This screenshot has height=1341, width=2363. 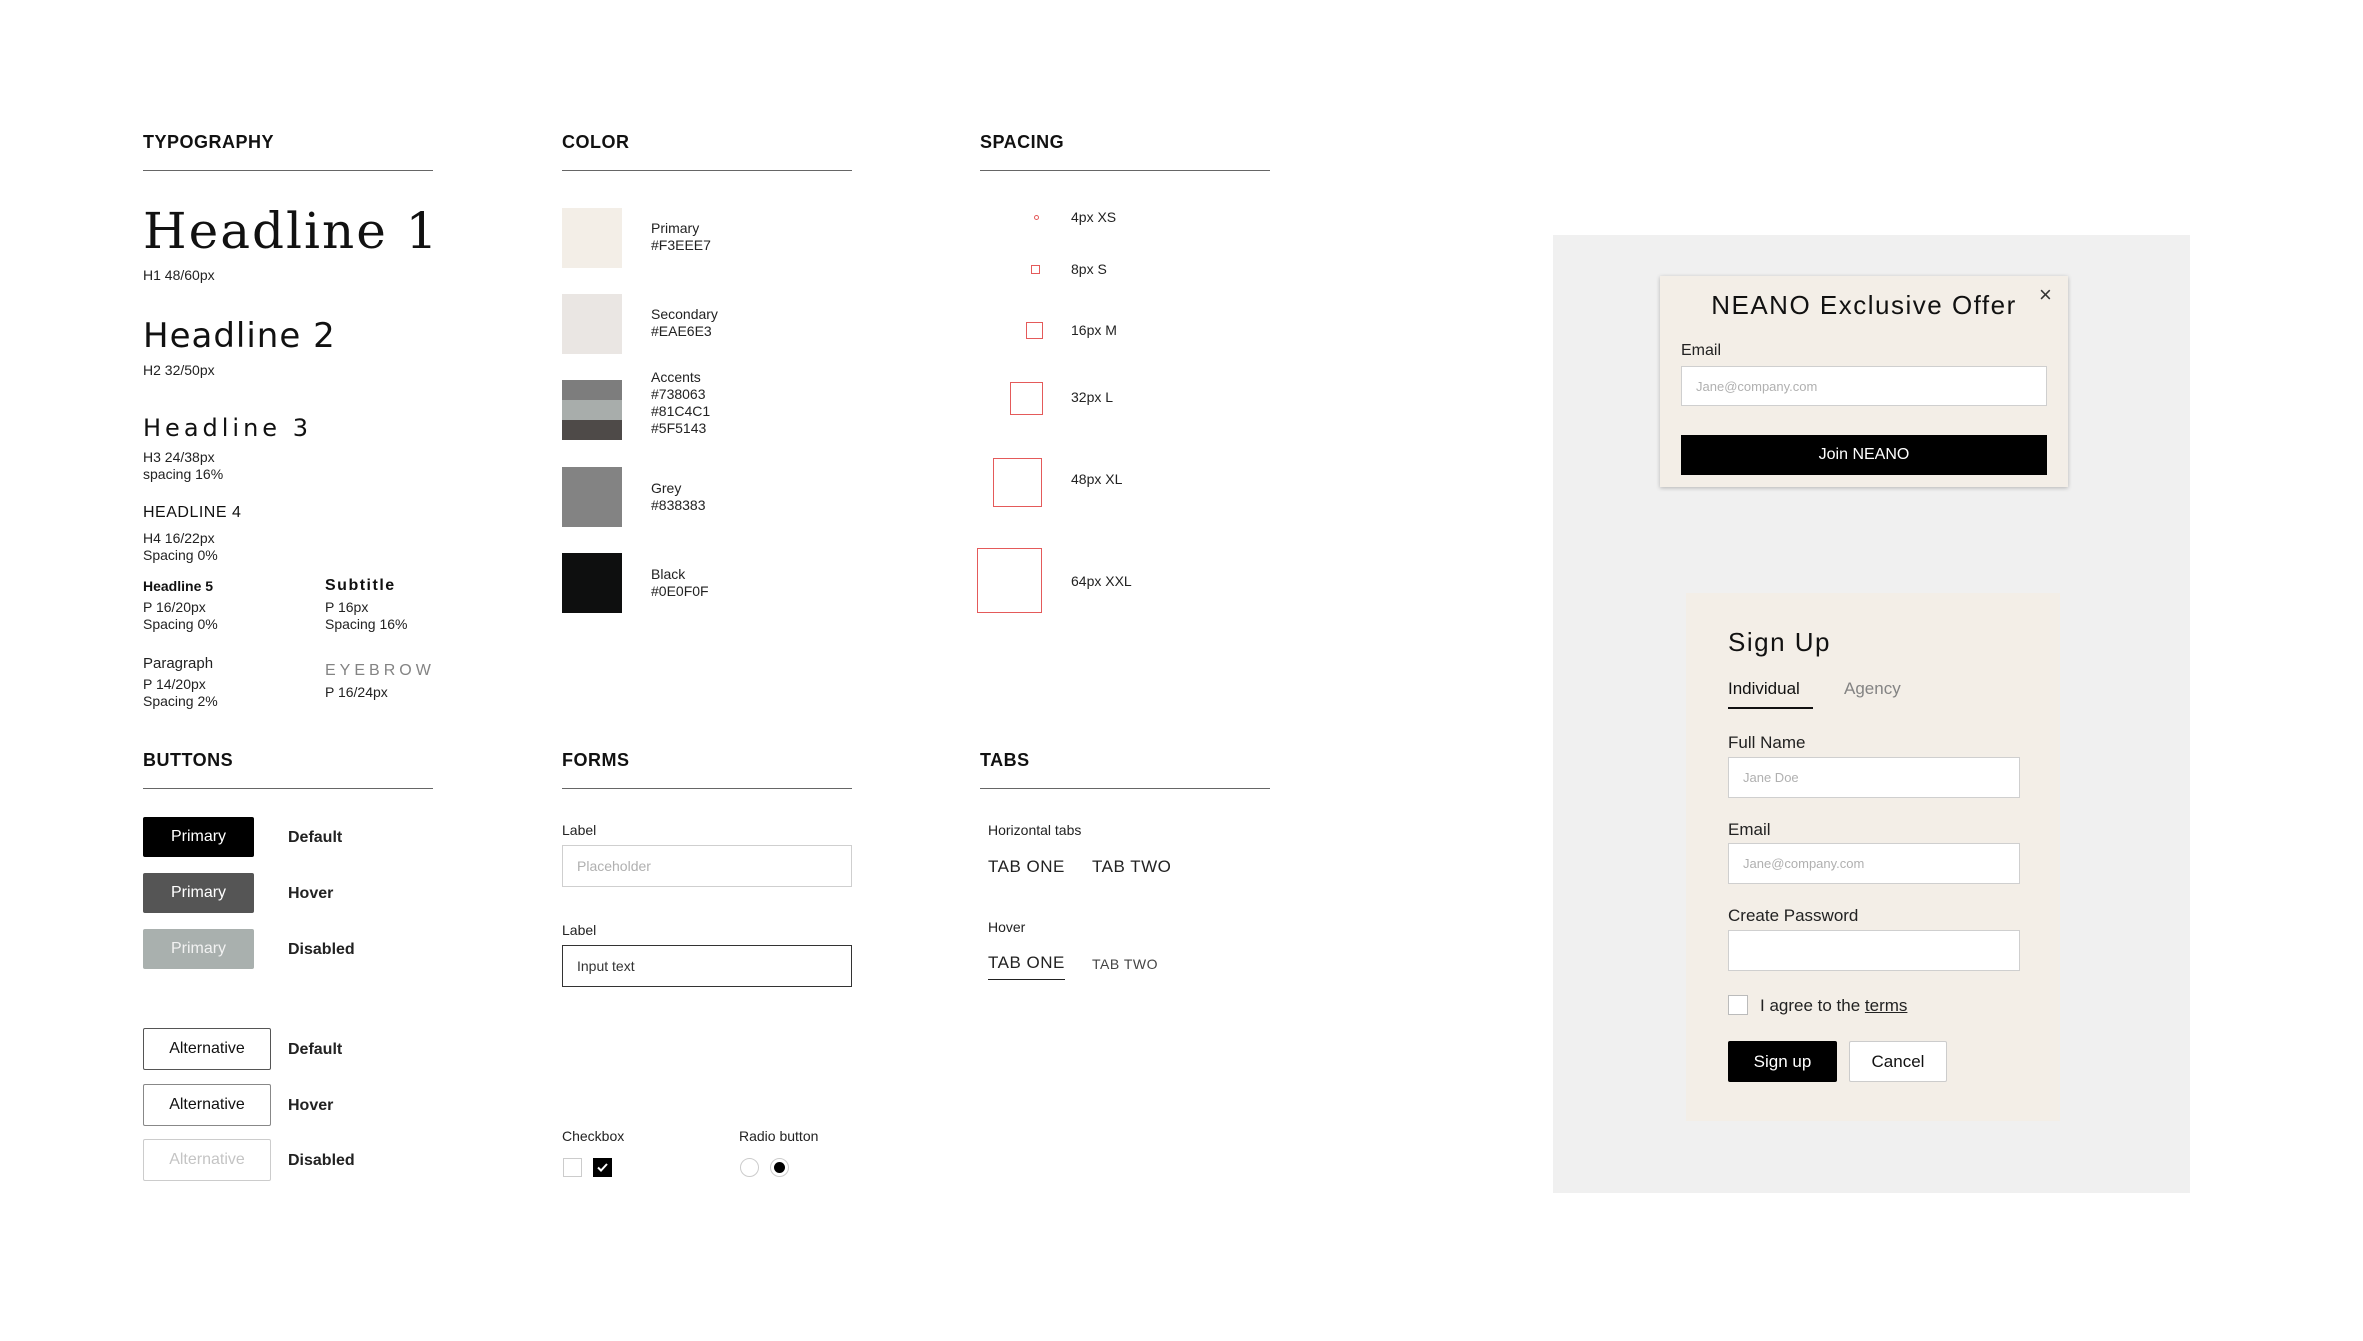 I want to click on color-swatch-black, so click(x=592, y=583).